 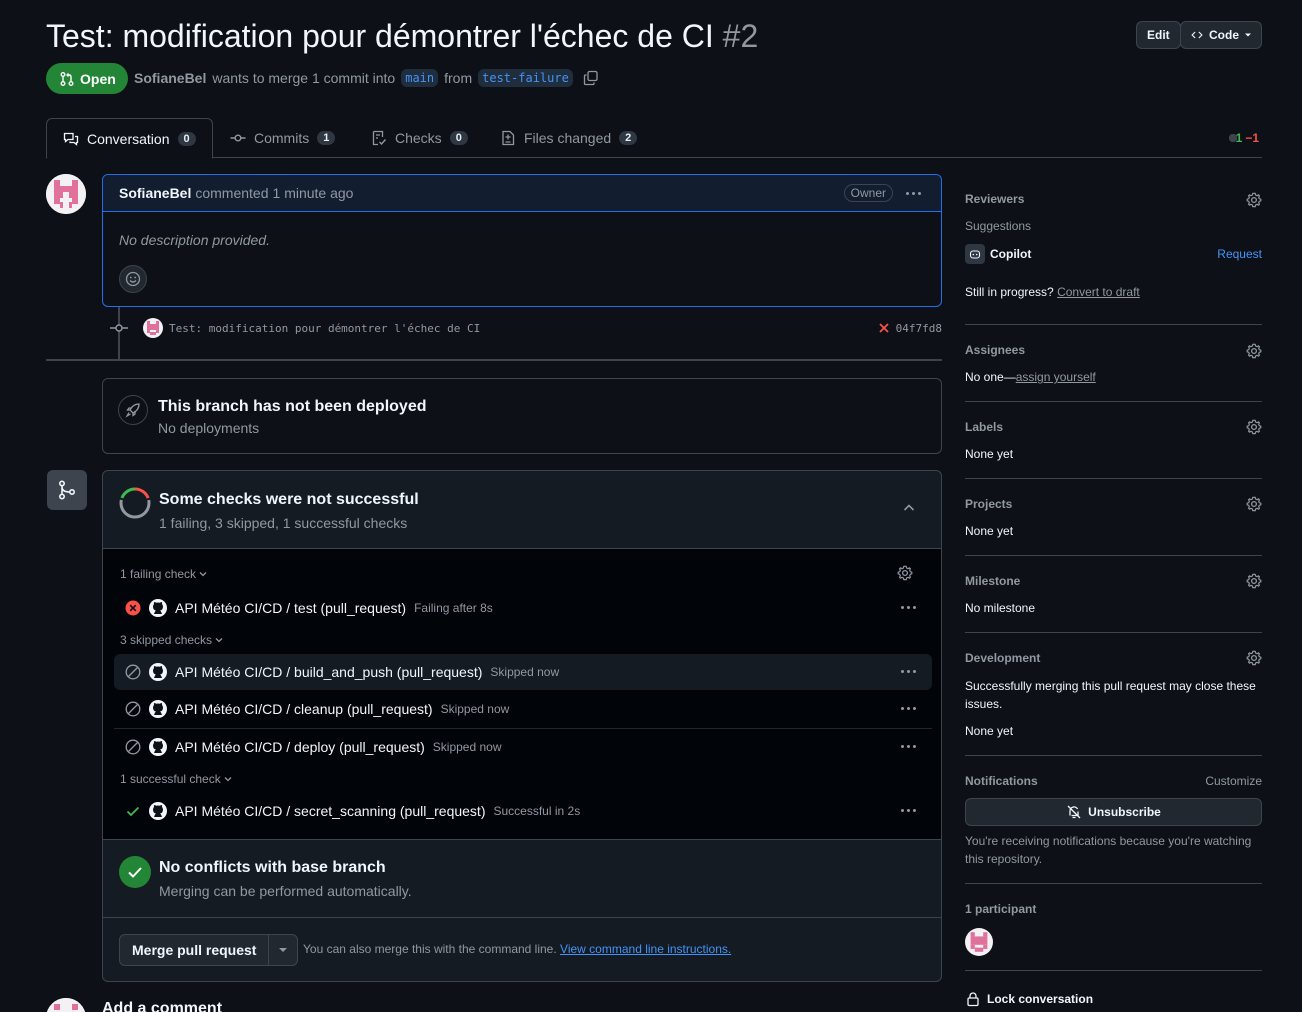 I want to click on projects-title: Projects, so click(x=1113, y=504).